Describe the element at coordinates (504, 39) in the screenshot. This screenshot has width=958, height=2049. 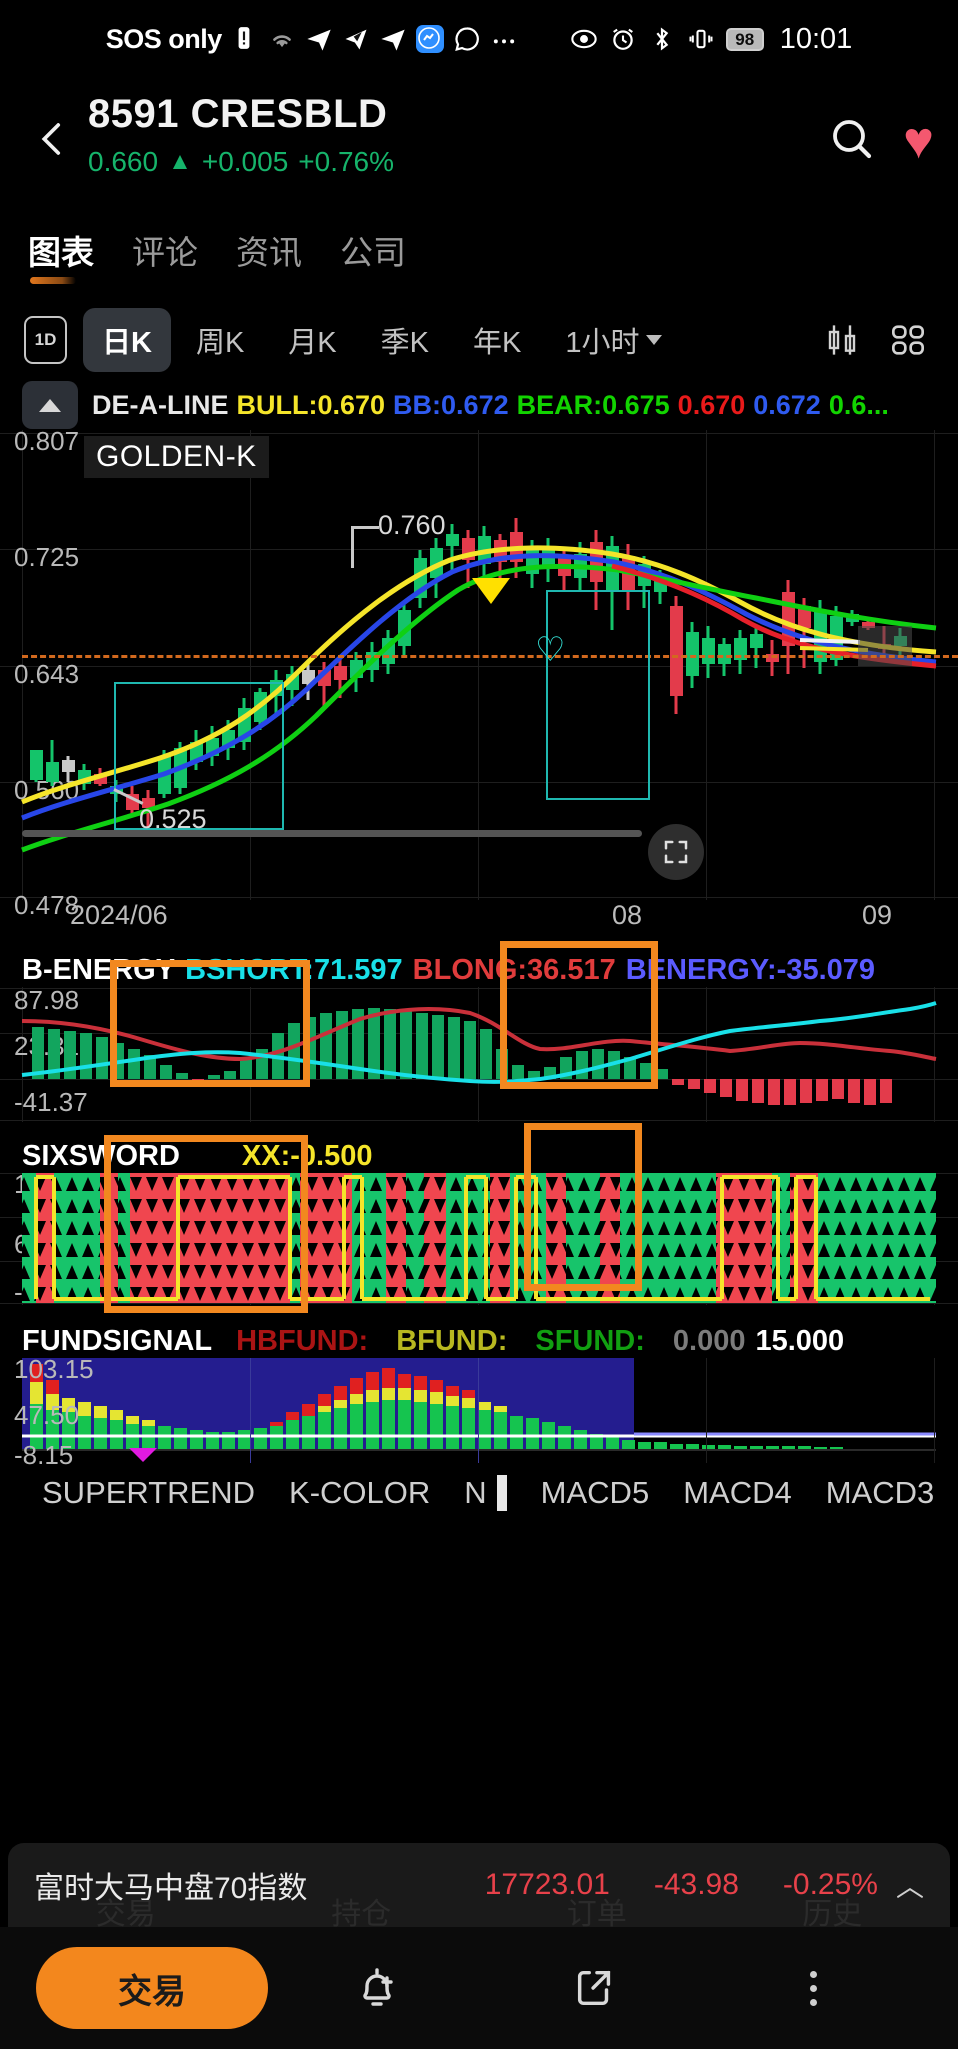
I see `more-icon` at that location.